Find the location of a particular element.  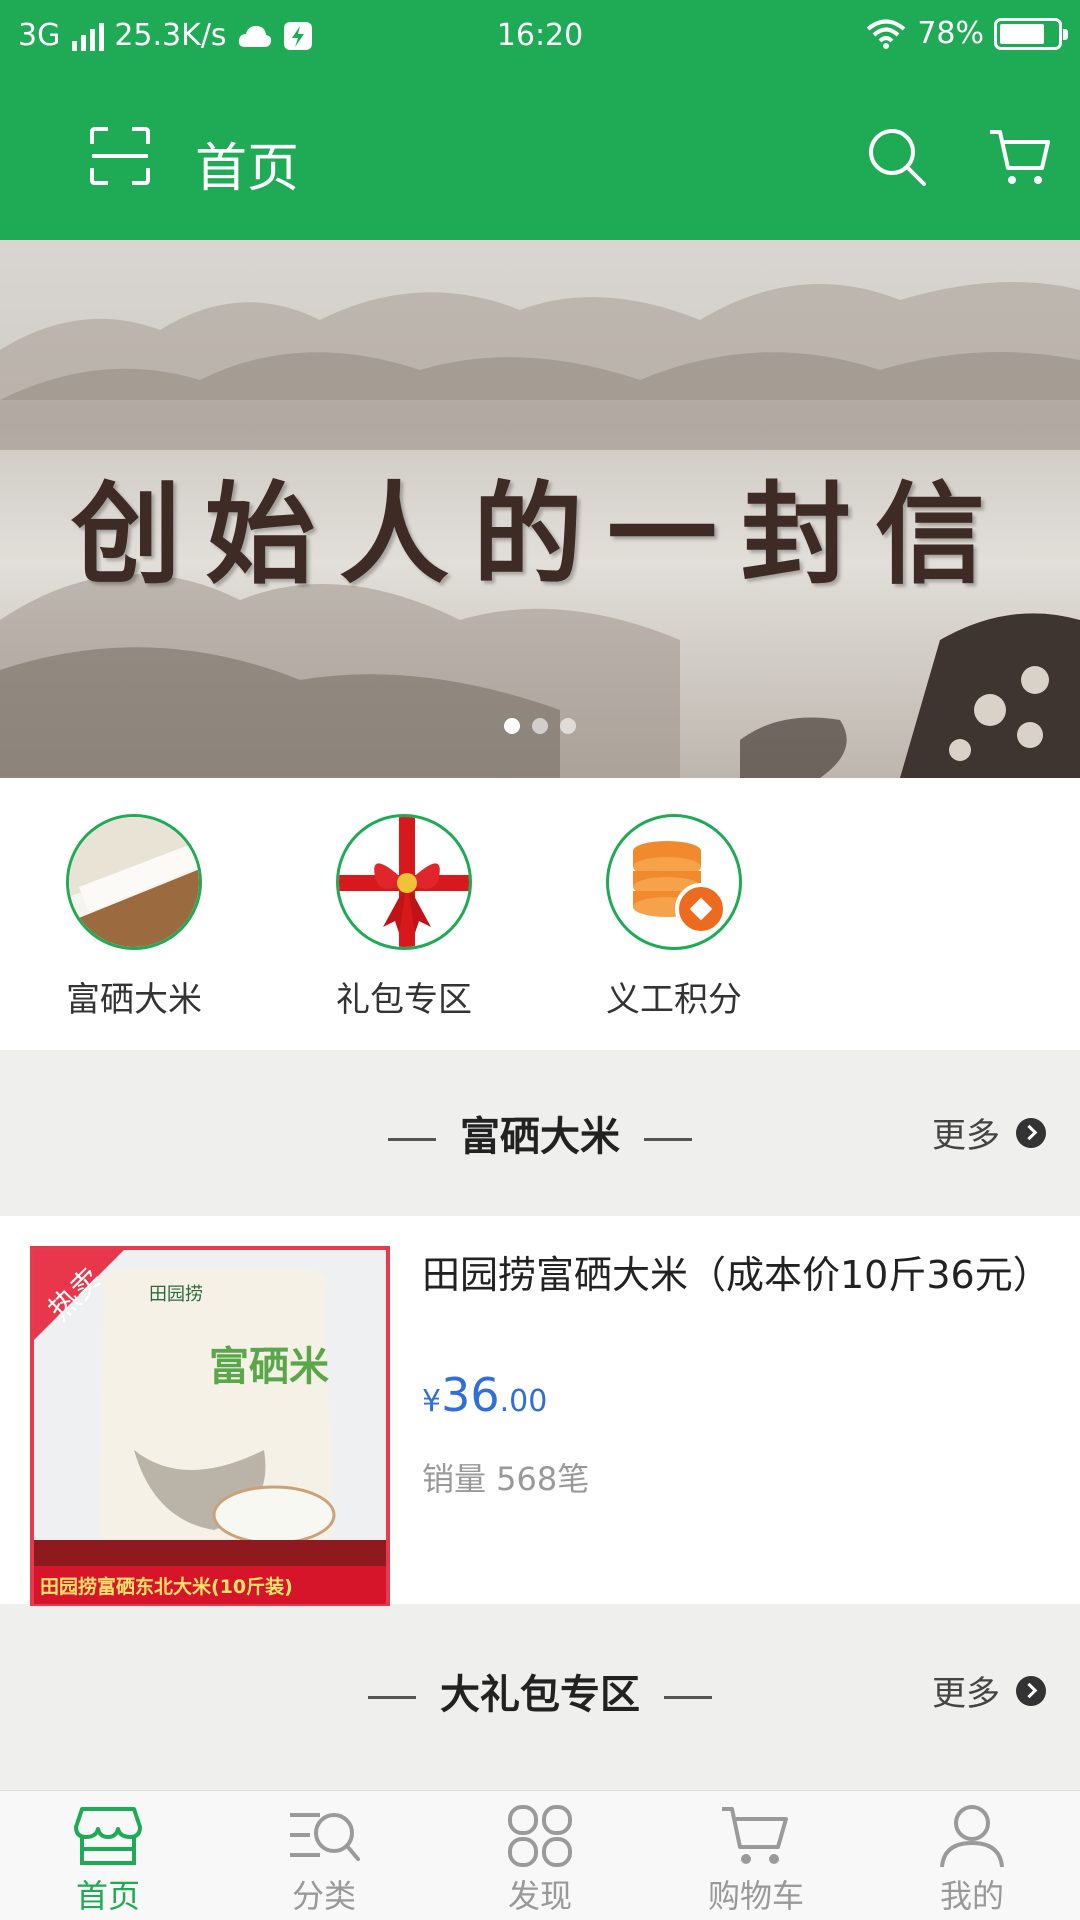

search-icon is located at coordinates (897, 157).